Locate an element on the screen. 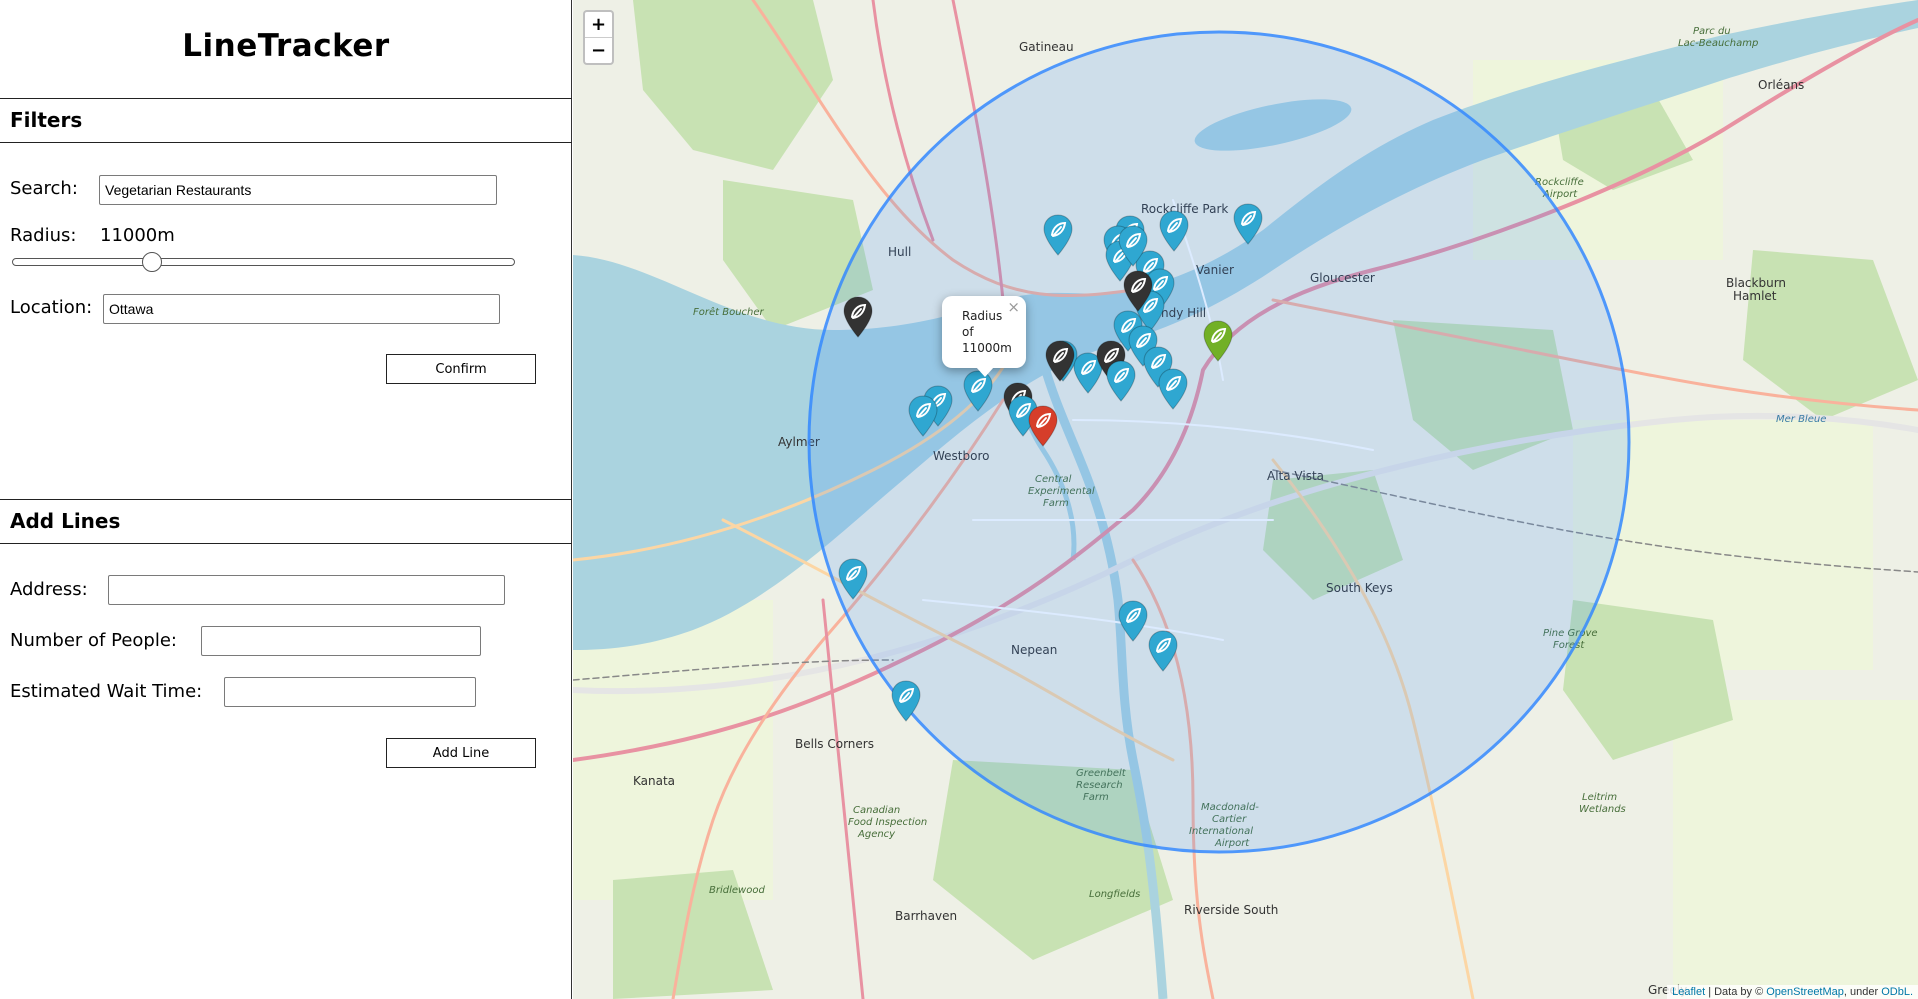  svg-text: Wetlands is located at coordinates (1602, 809).